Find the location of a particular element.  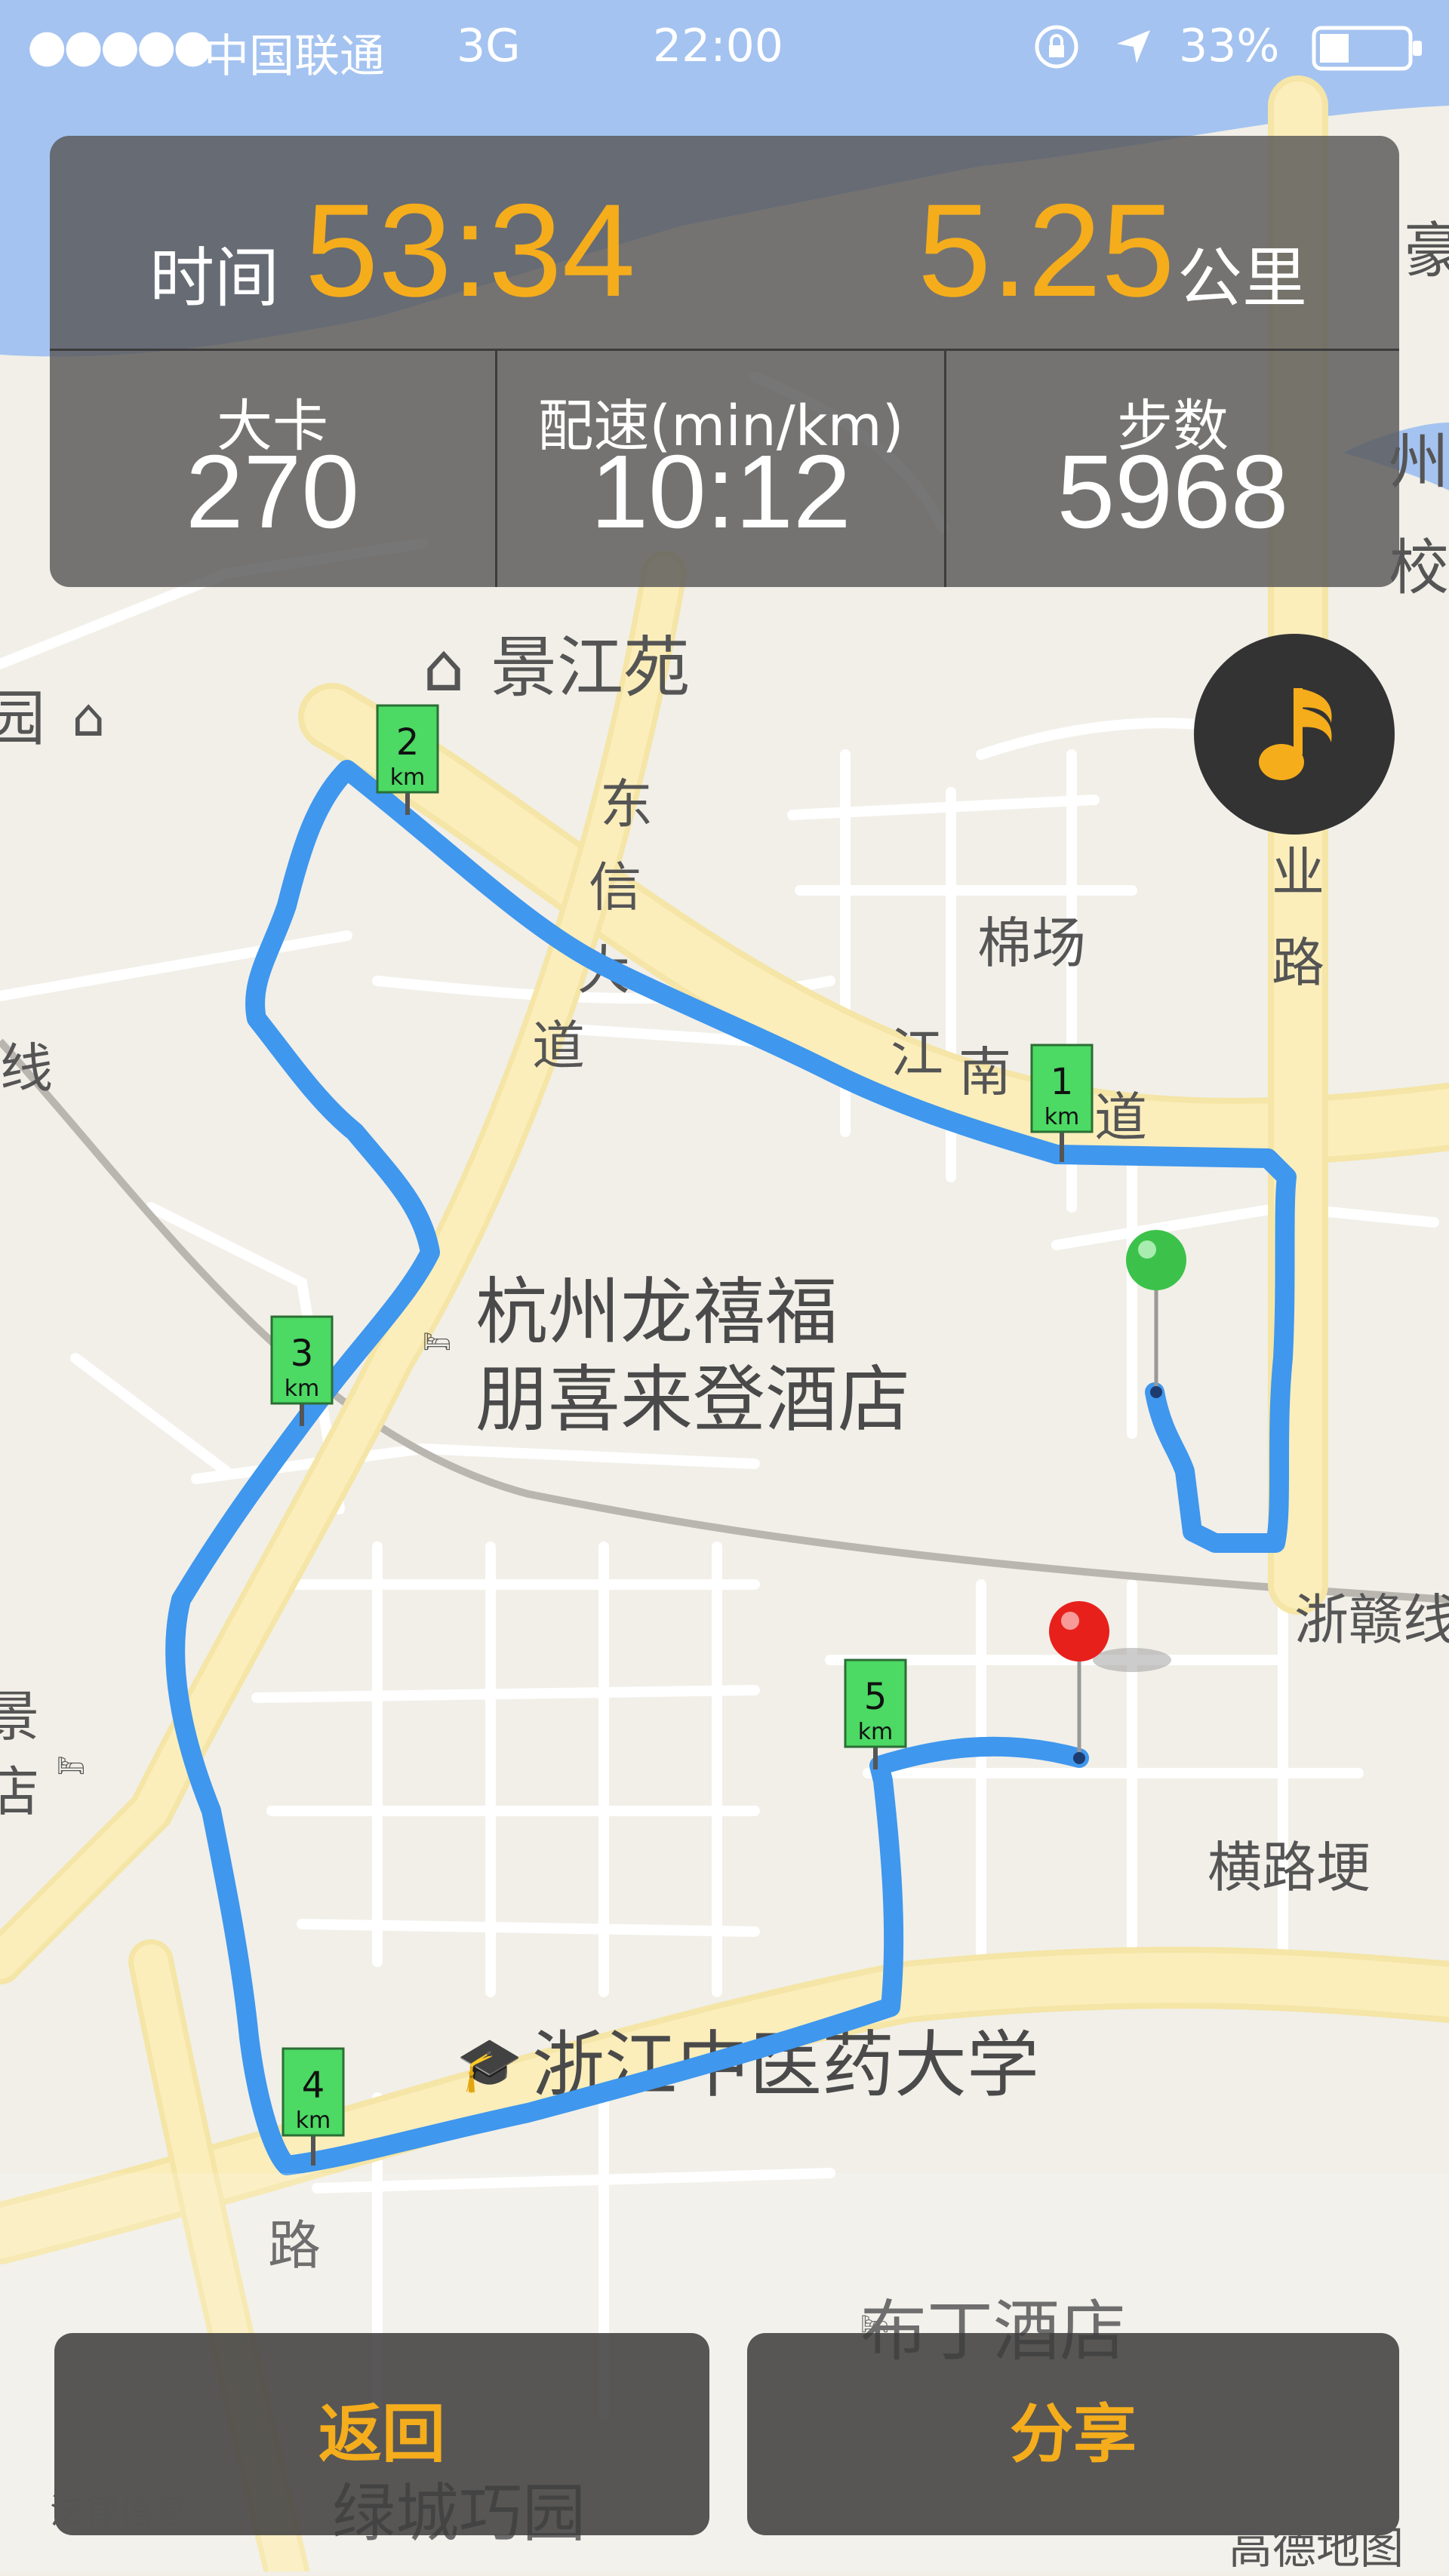

map-label-hotel-line1: 杭州龙禧福 is located at coordinates (656, 1312).